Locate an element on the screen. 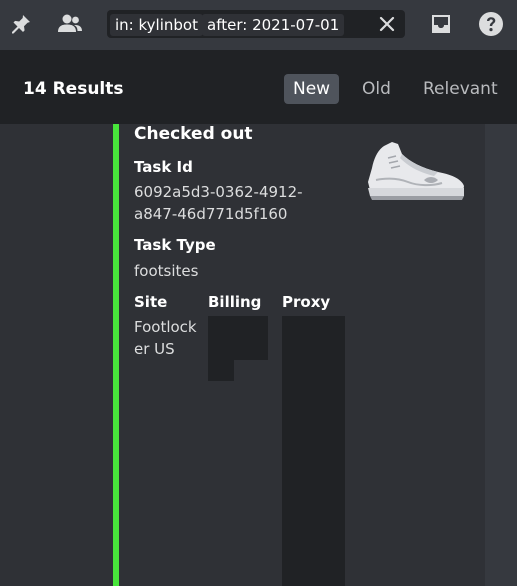 The width and height of the screenshot is (517, 586). field-site-name: Site is located at coordinates (151, 302).